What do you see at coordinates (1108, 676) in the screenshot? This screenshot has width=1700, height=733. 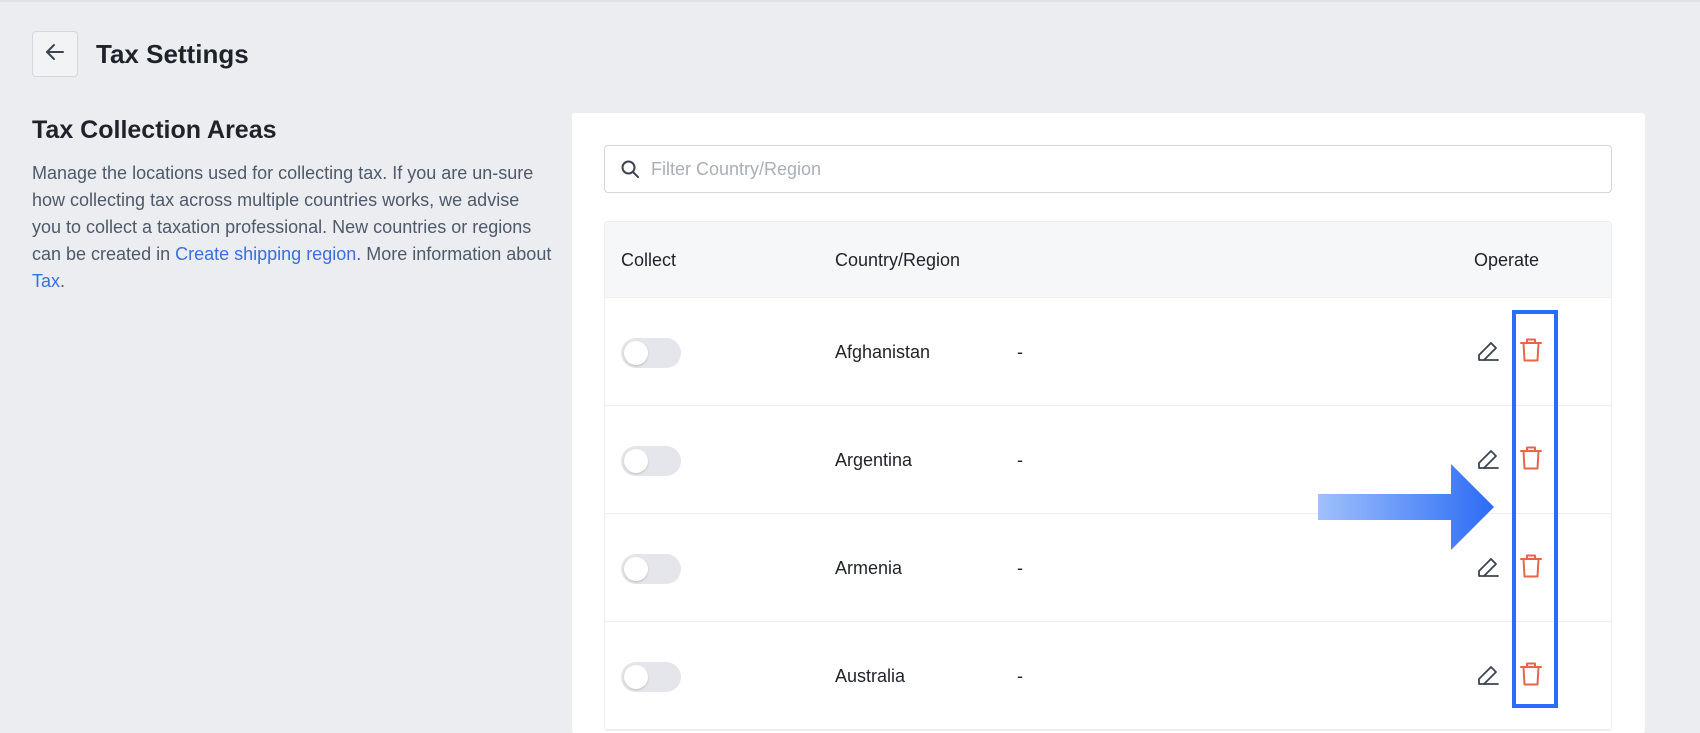 I see `table-row: Australia -` at bounding box center [1108, 676].